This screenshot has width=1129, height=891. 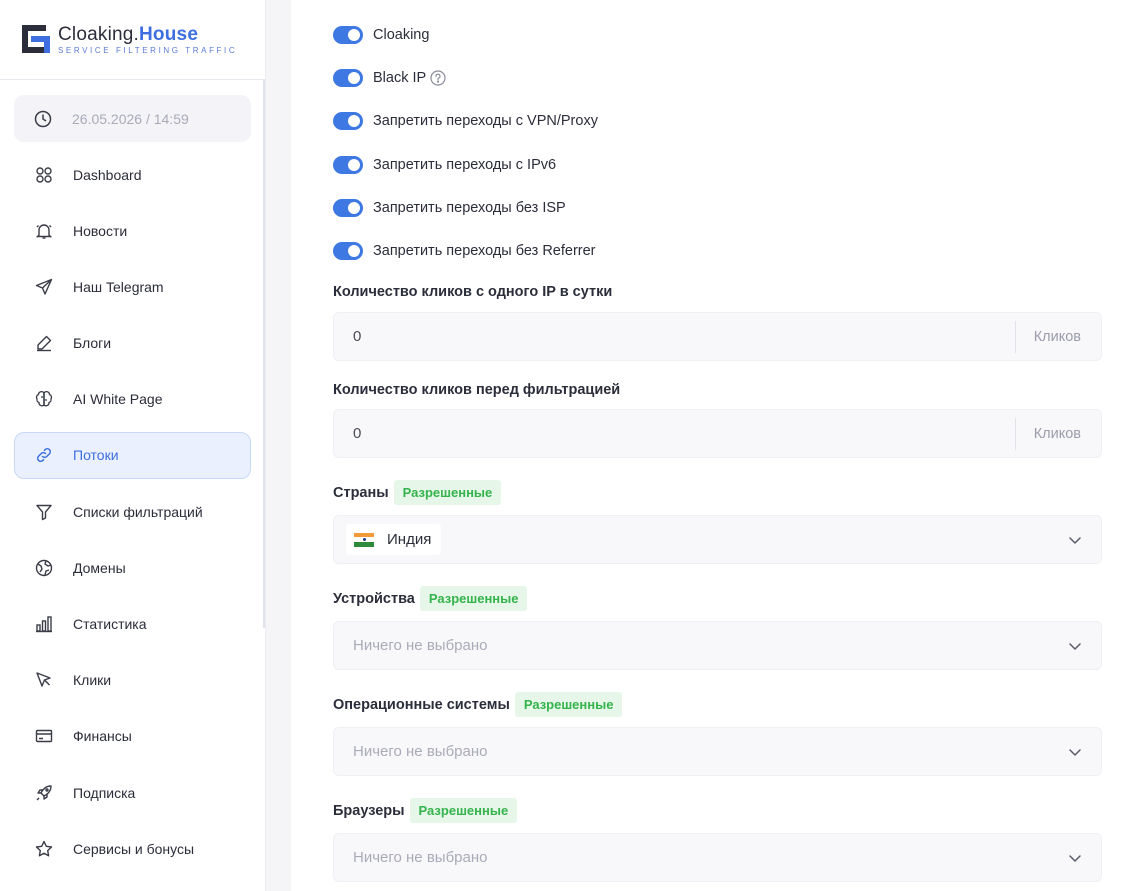 I want to click on toggle-row-cloaking: Cloaking, so click(x=381, y=35).